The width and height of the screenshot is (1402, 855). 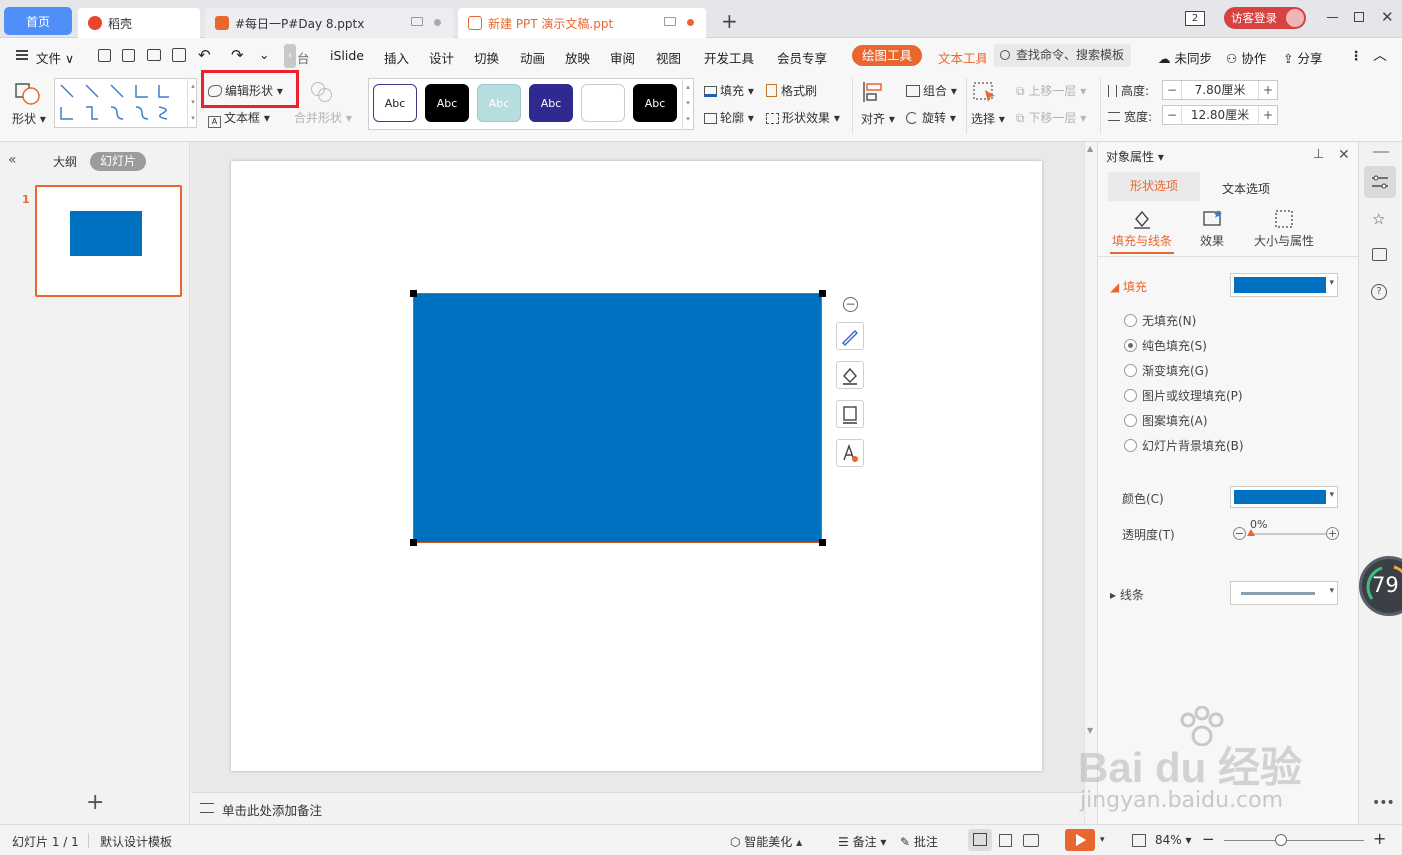 I want to click on line-style-dropdown: ▾, so click(x=1284, y=593).